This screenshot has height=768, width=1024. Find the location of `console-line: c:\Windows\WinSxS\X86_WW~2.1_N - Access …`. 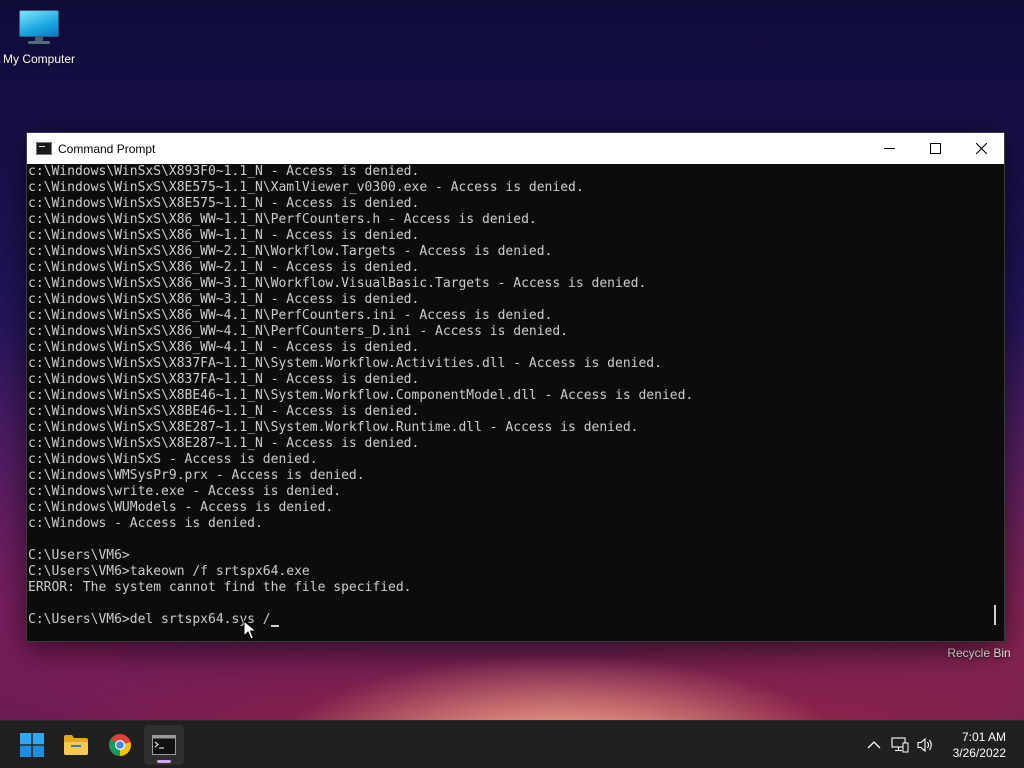

console-line: c:\Windows\WinSxS\X86_WW~2.1_N - Access … is located at coordinates (224, 267).